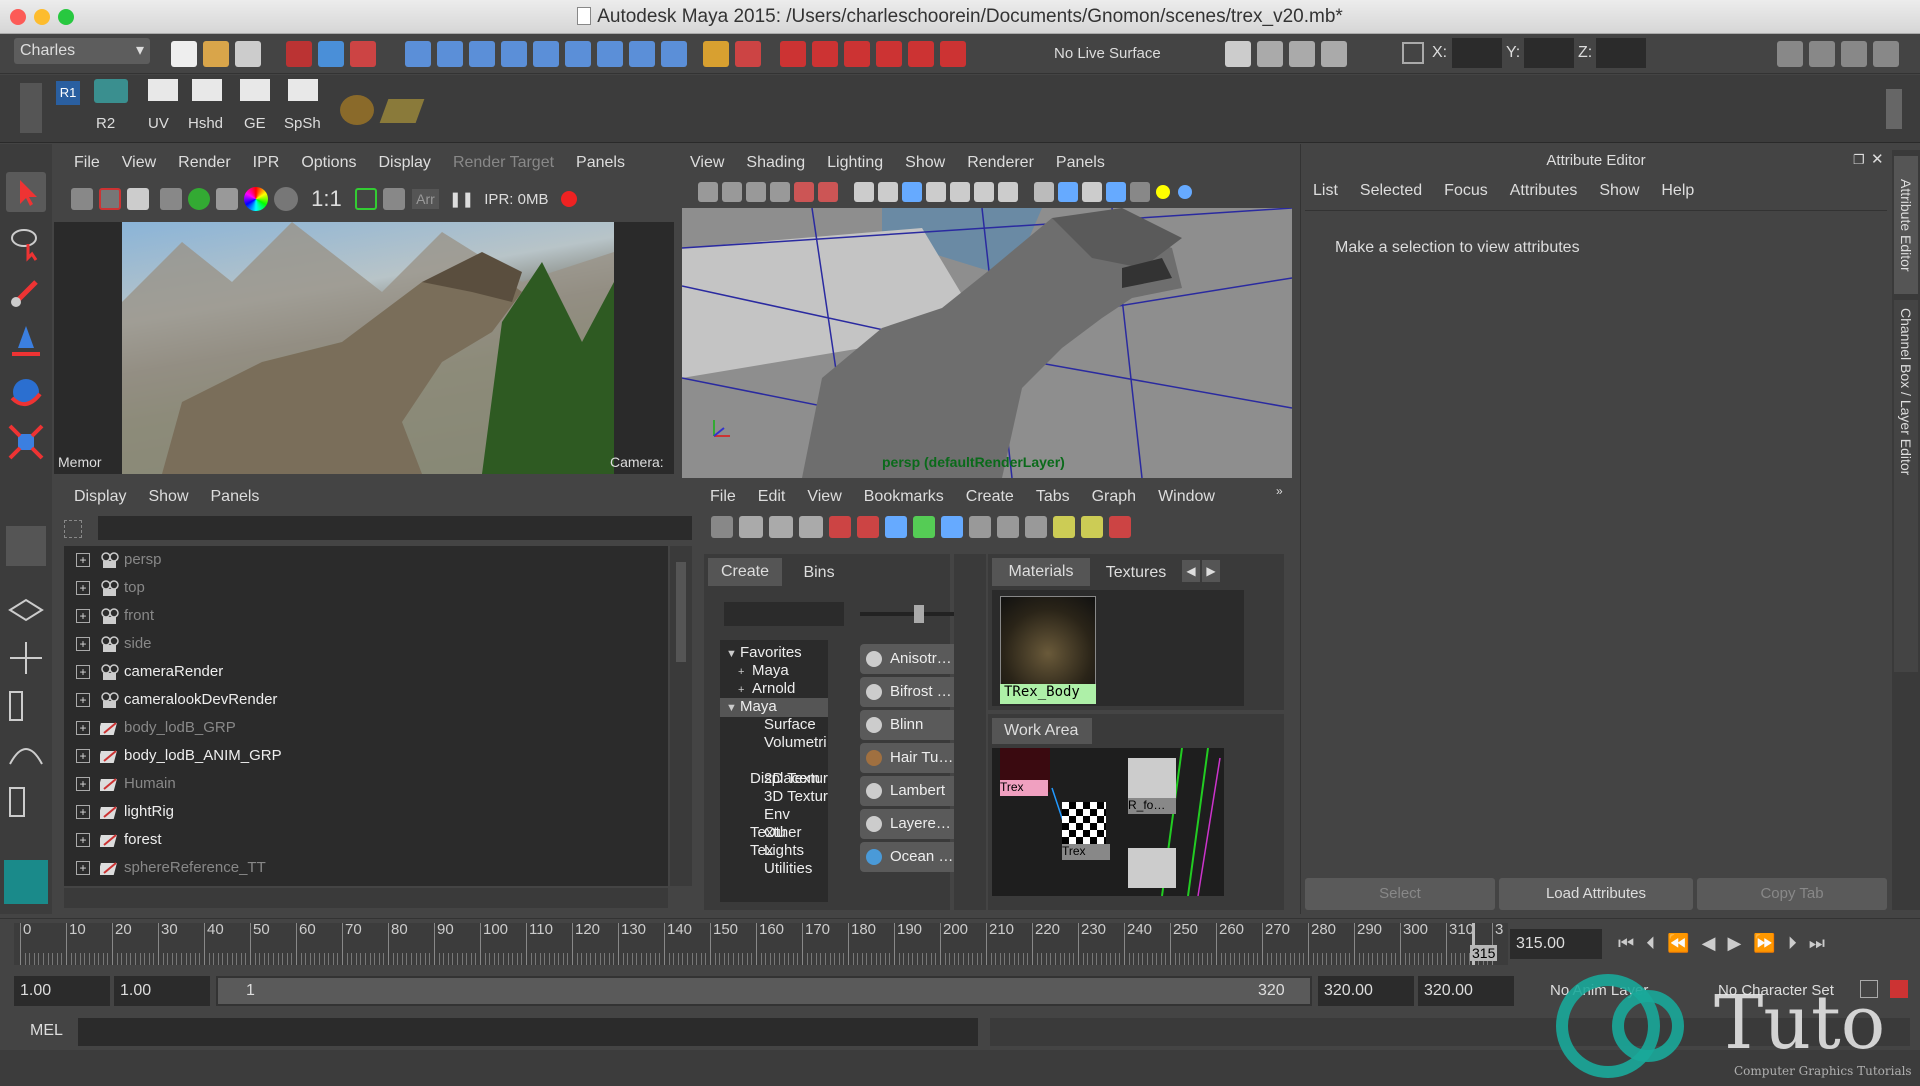 This screenshot has width=1920, height=1086. I want to click on help-icon, so click(674, 54).